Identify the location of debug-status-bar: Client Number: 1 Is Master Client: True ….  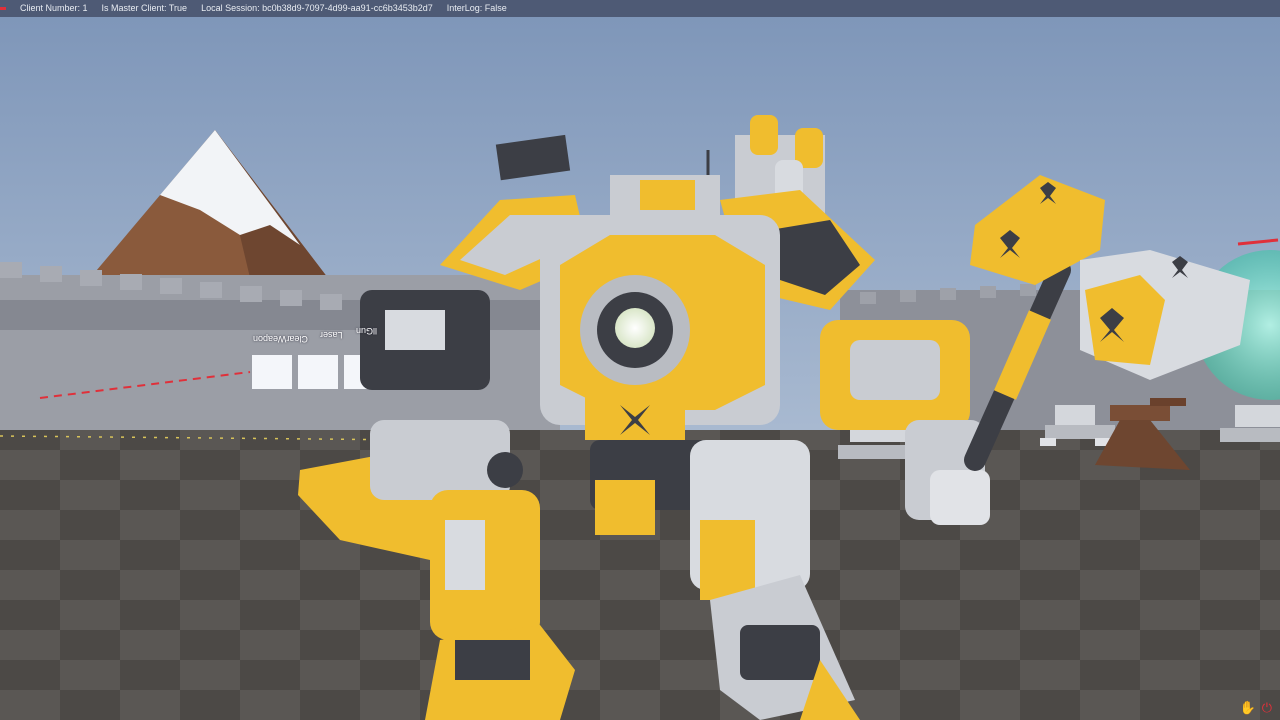
(640, 8).